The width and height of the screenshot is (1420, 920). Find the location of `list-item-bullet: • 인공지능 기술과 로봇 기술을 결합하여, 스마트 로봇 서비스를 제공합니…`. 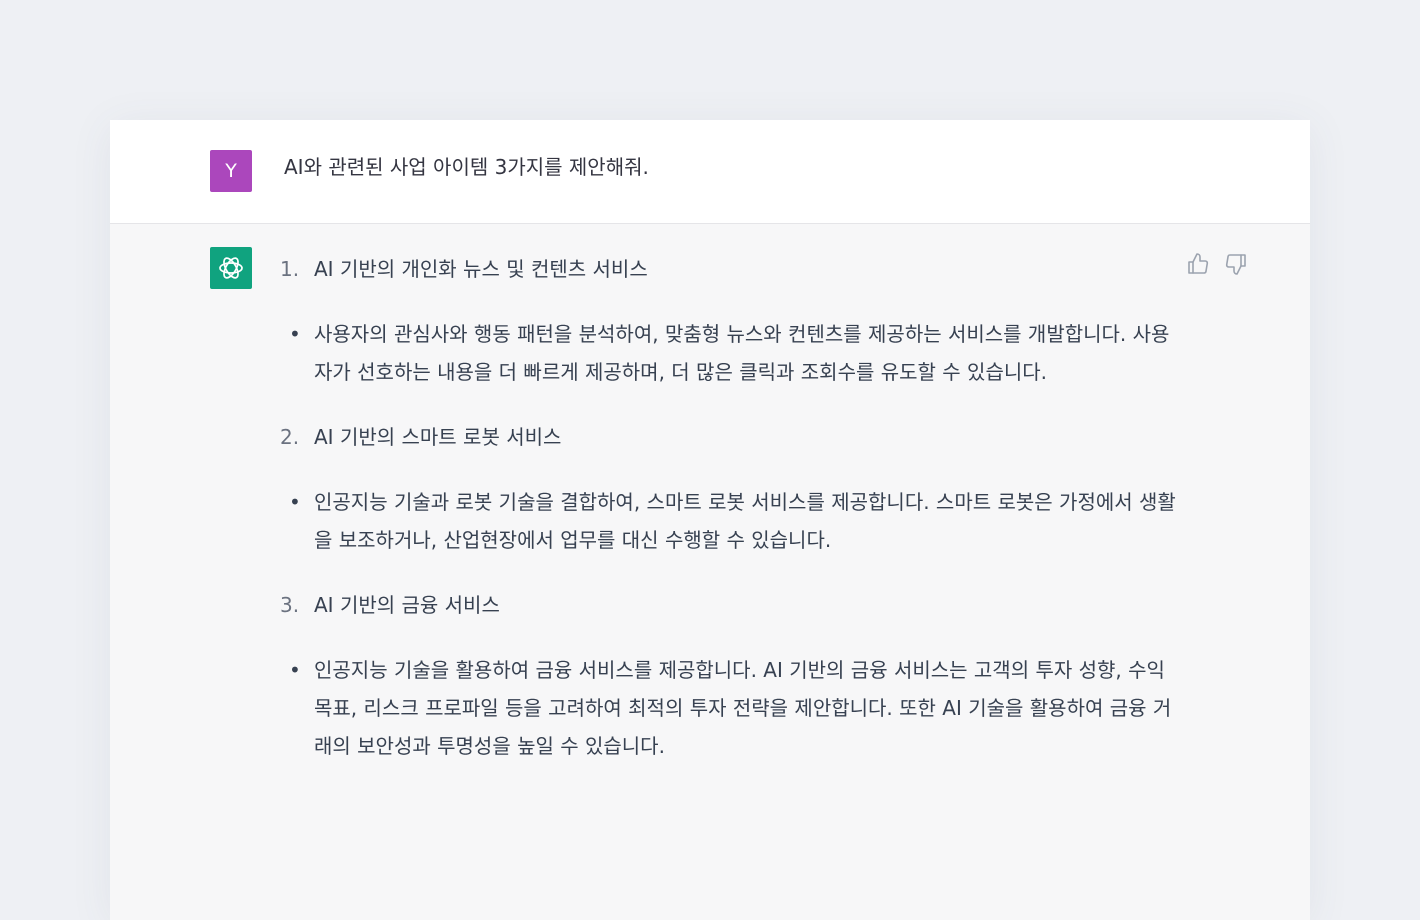

list-item-bullet: • 인공지능 기술과 로봇 기술을 결합하여, 스마트 로봇 서비스를 제공합니… is located at coordinates (730, 521).